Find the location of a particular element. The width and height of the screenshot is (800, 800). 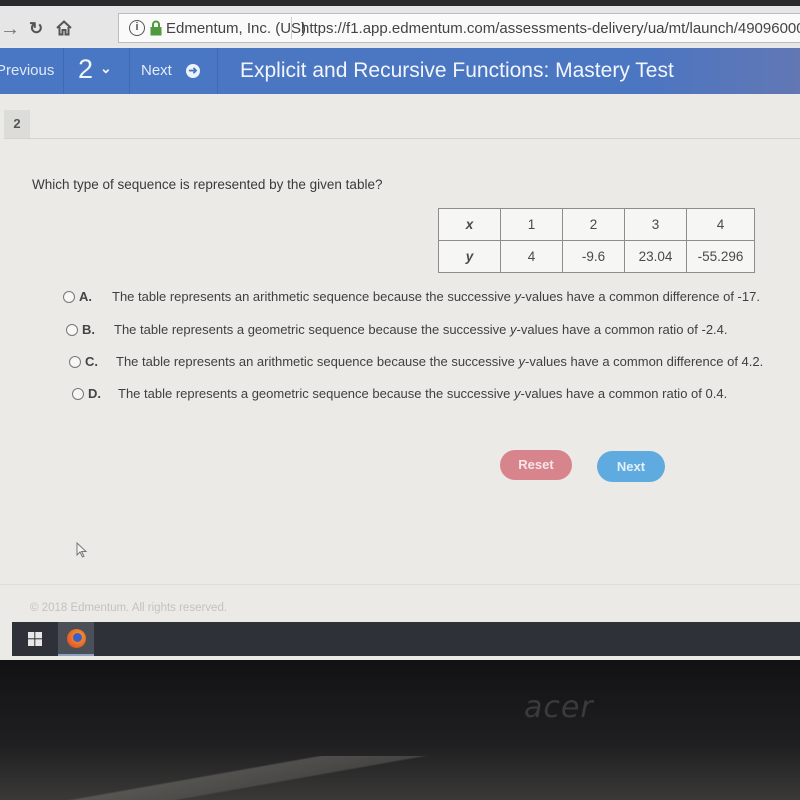

copyright-text: © 2018 Edmentum. All rights reserved. is located at coordinates (129, 608).